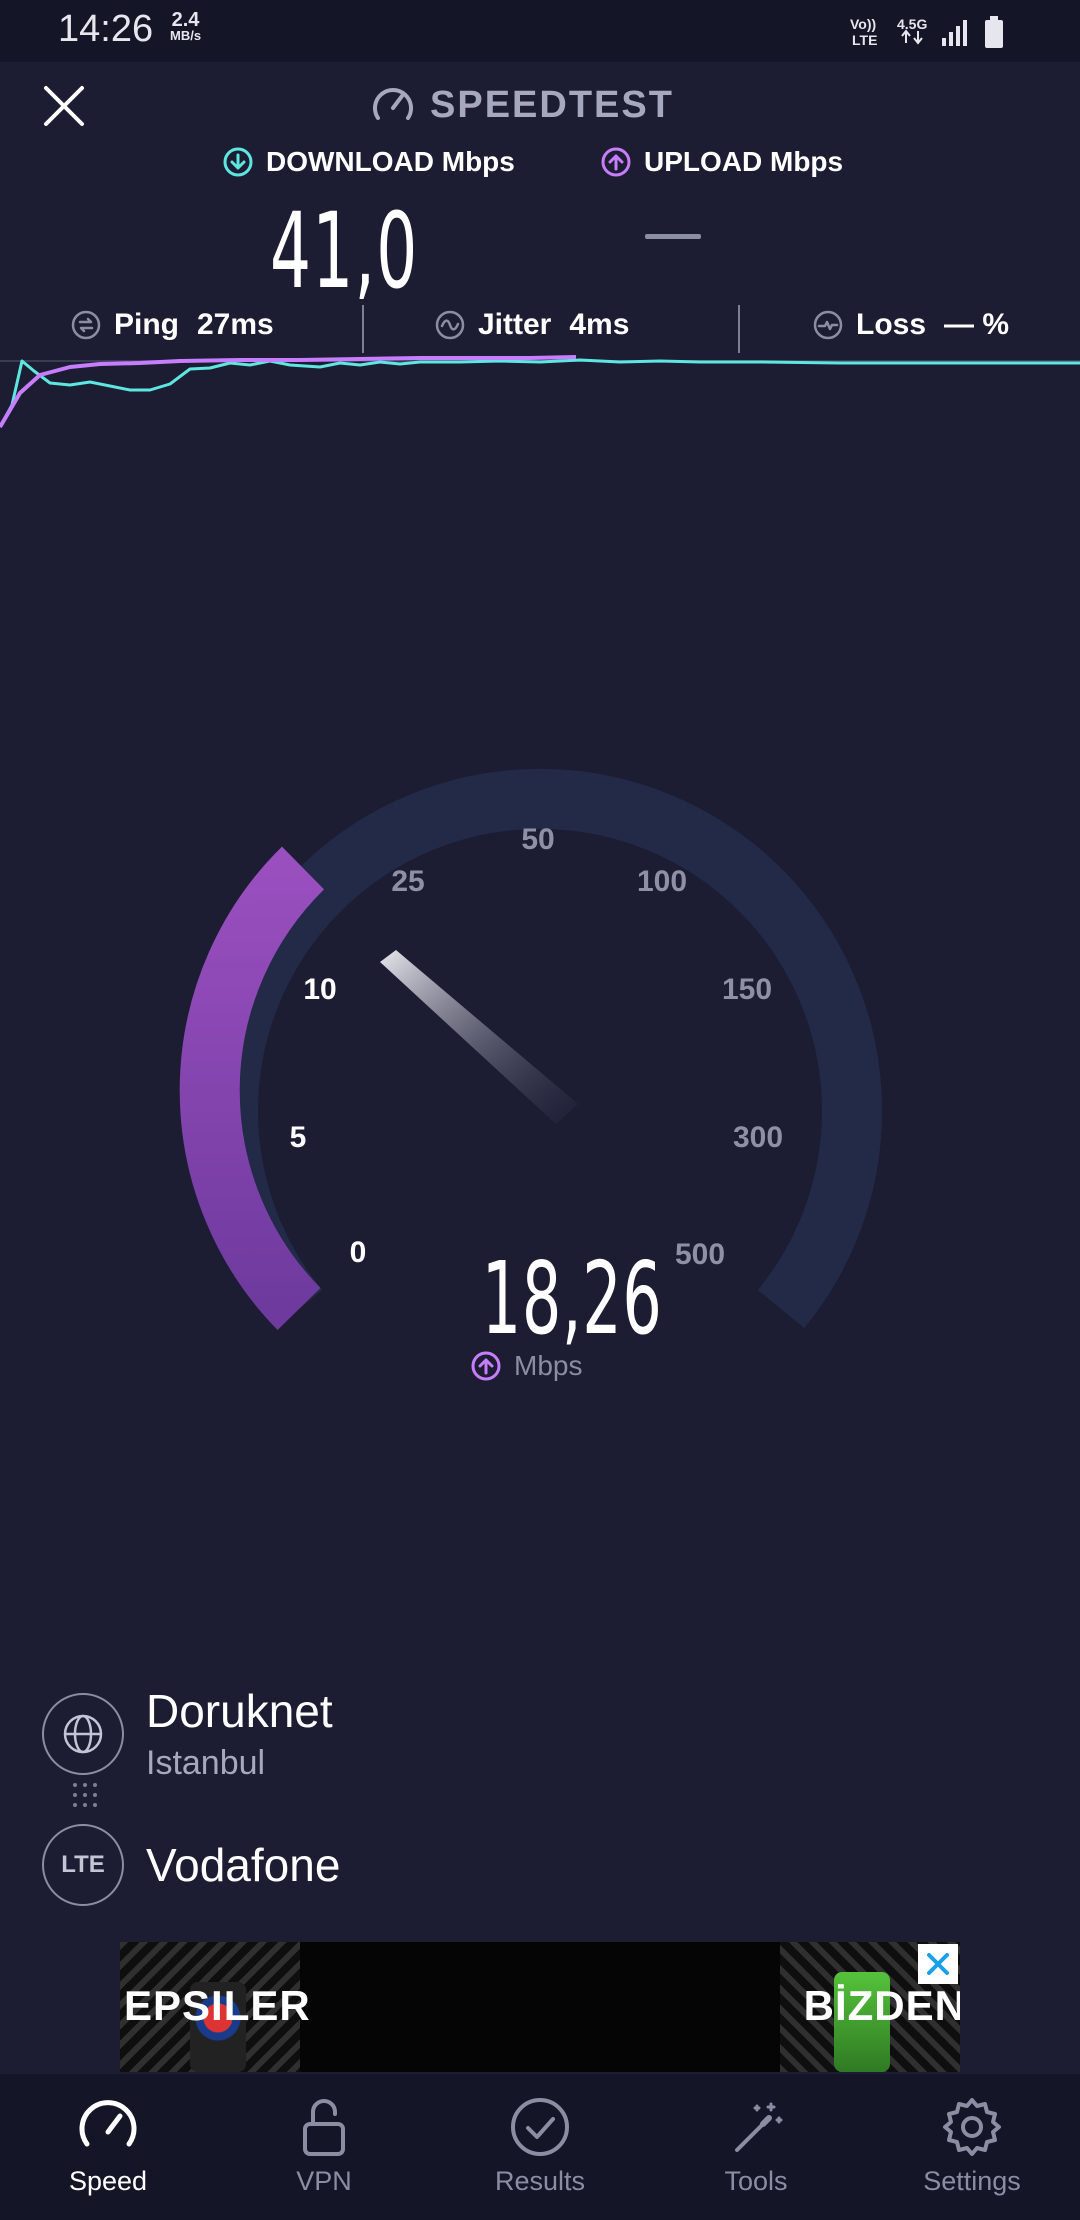  Describe the element at coordinates (972, 2181) in the screenshot. I see `nav-label: Settings` at that location.